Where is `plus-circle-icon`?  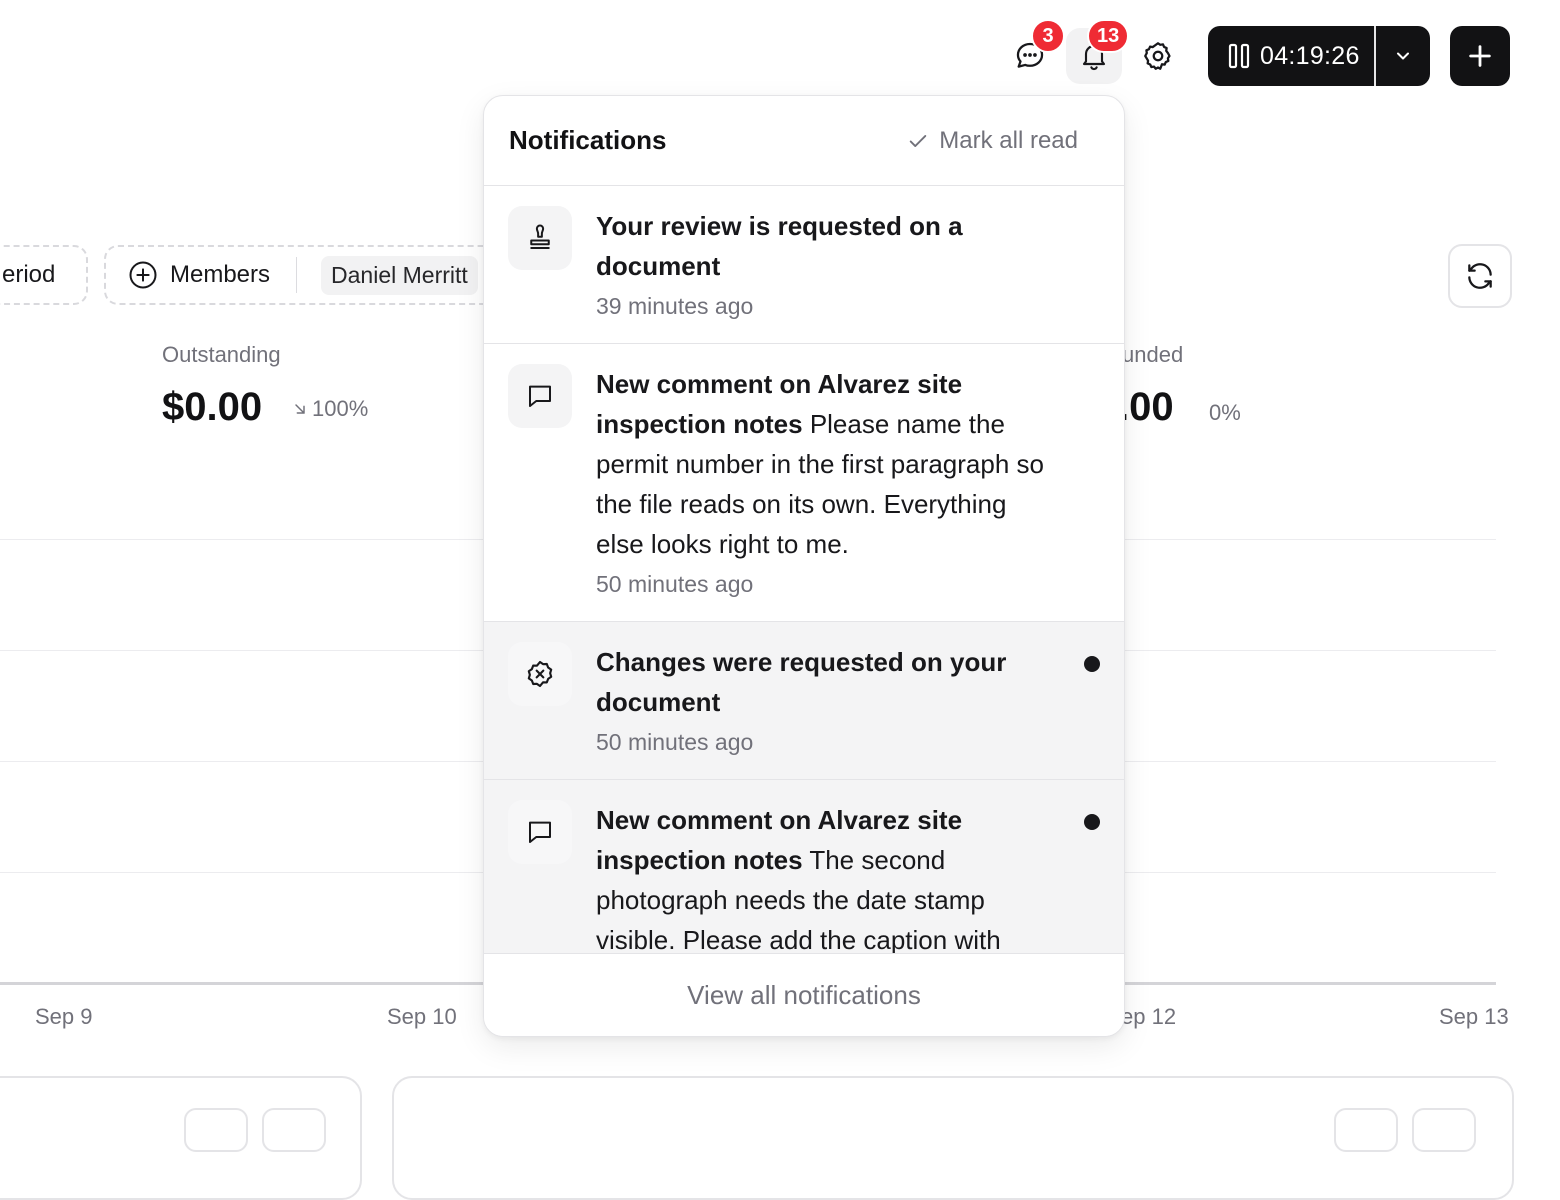
plus-circle-icon is located at coordinates (143, 275).